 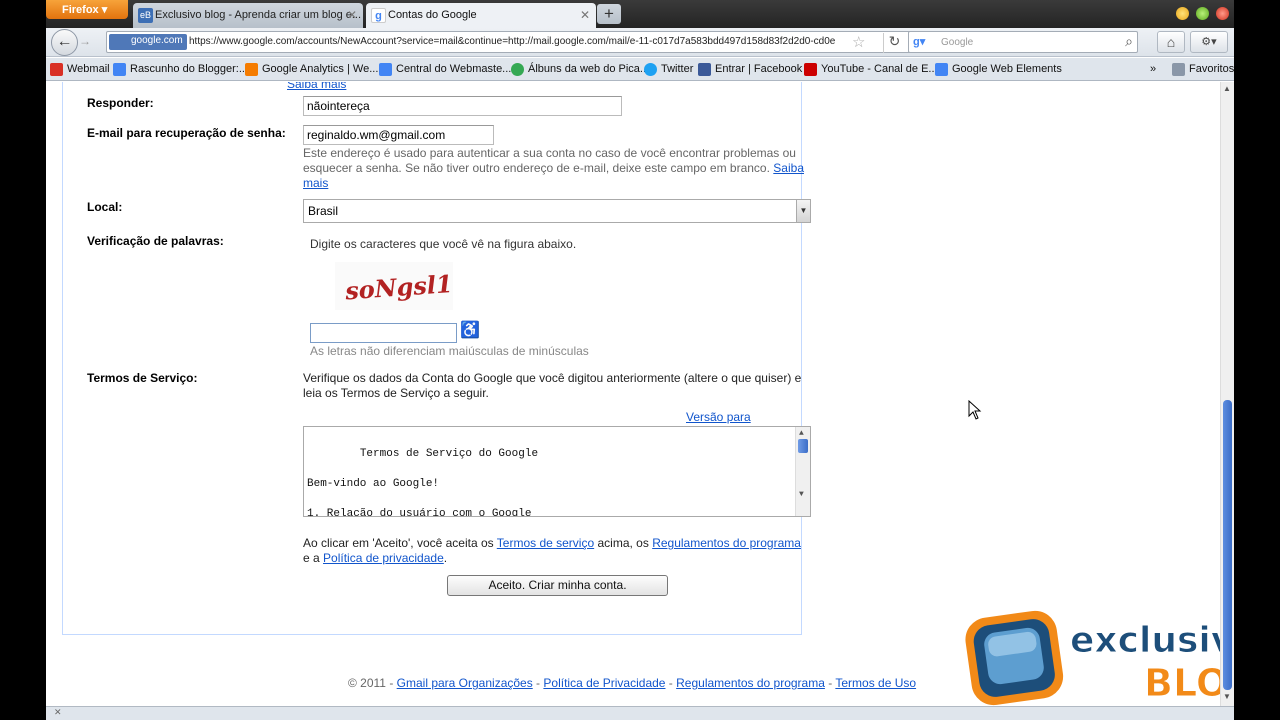 I want to click on footer-link-privacy: Política de Privacidade, so click(x=604, y=683).